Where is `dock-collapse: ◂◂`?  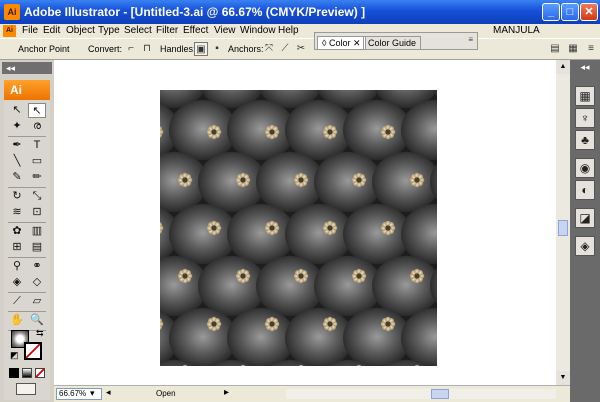 dock-collapse: ◂◂ is located at coordinates (585, 67).